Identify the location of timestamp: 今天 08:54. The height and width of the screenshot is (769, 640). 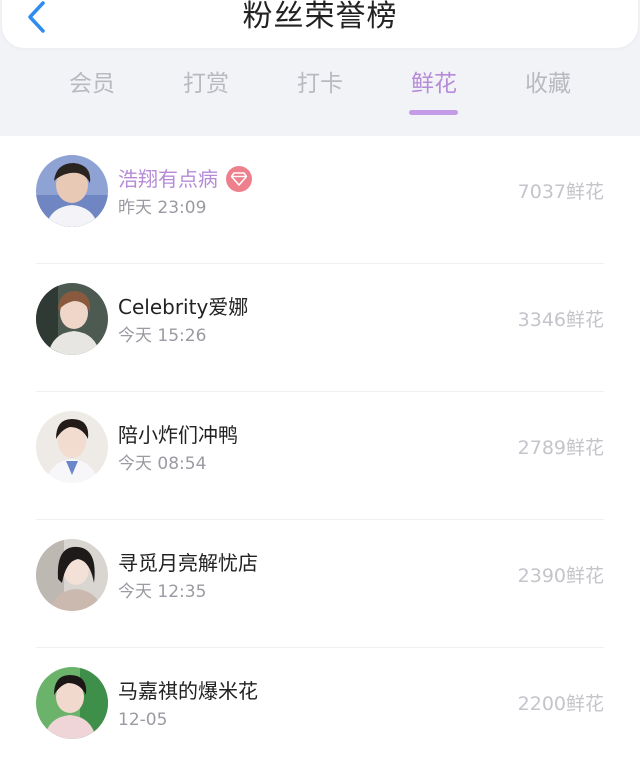
(162, 464).